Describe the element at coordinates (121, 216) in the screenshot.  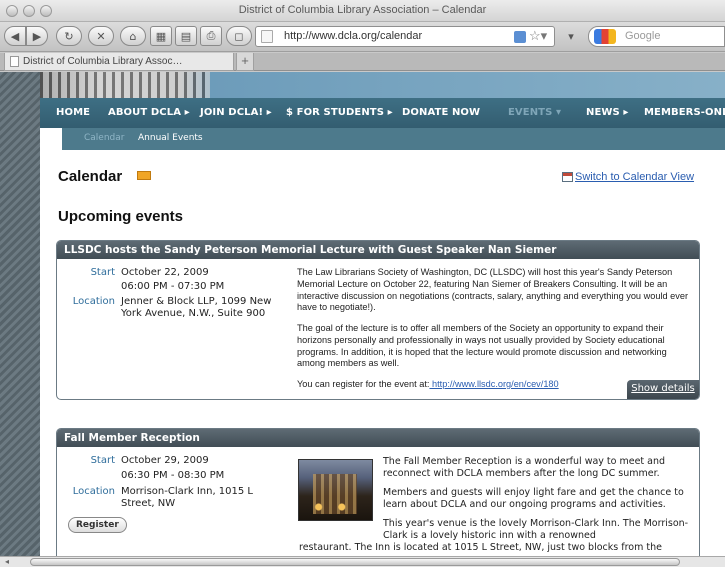
I see `section-heading: Upcoming events` at that location.